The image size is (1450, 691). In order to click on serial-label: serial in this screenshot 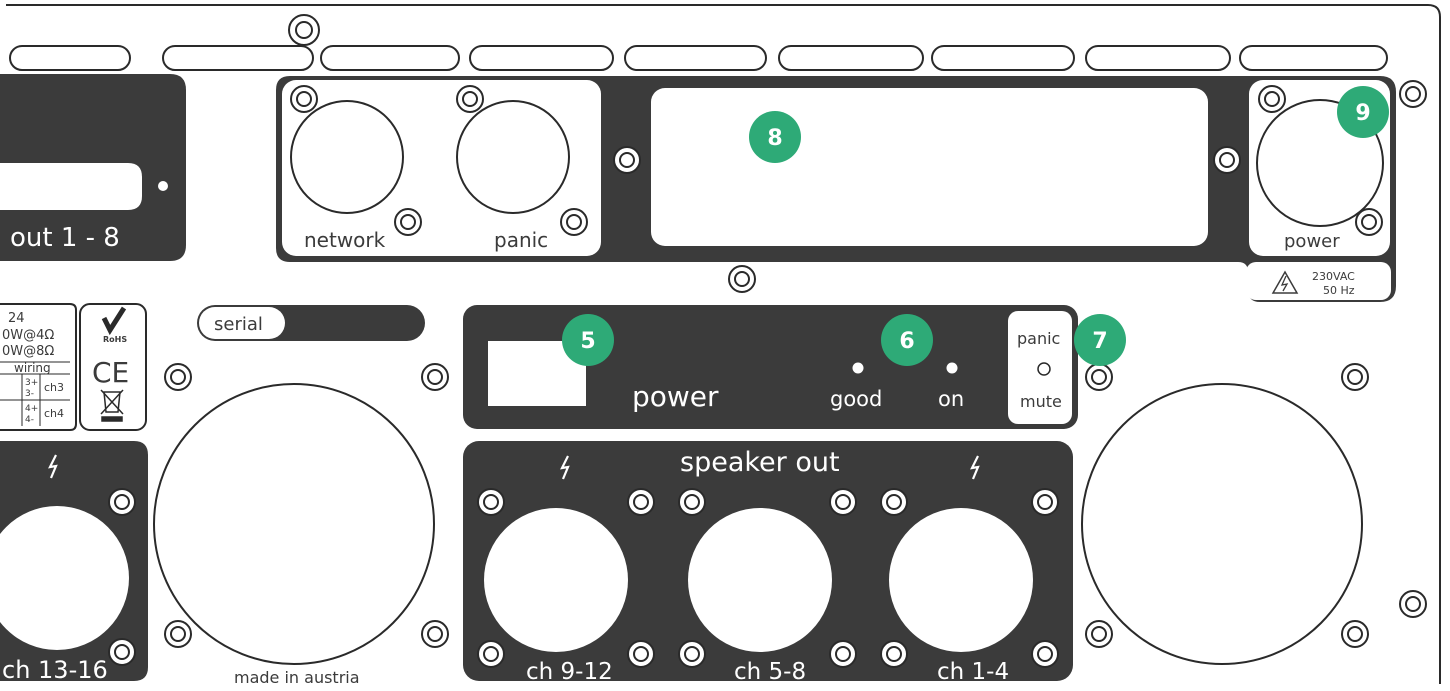, I will do `click(238, 324)`.